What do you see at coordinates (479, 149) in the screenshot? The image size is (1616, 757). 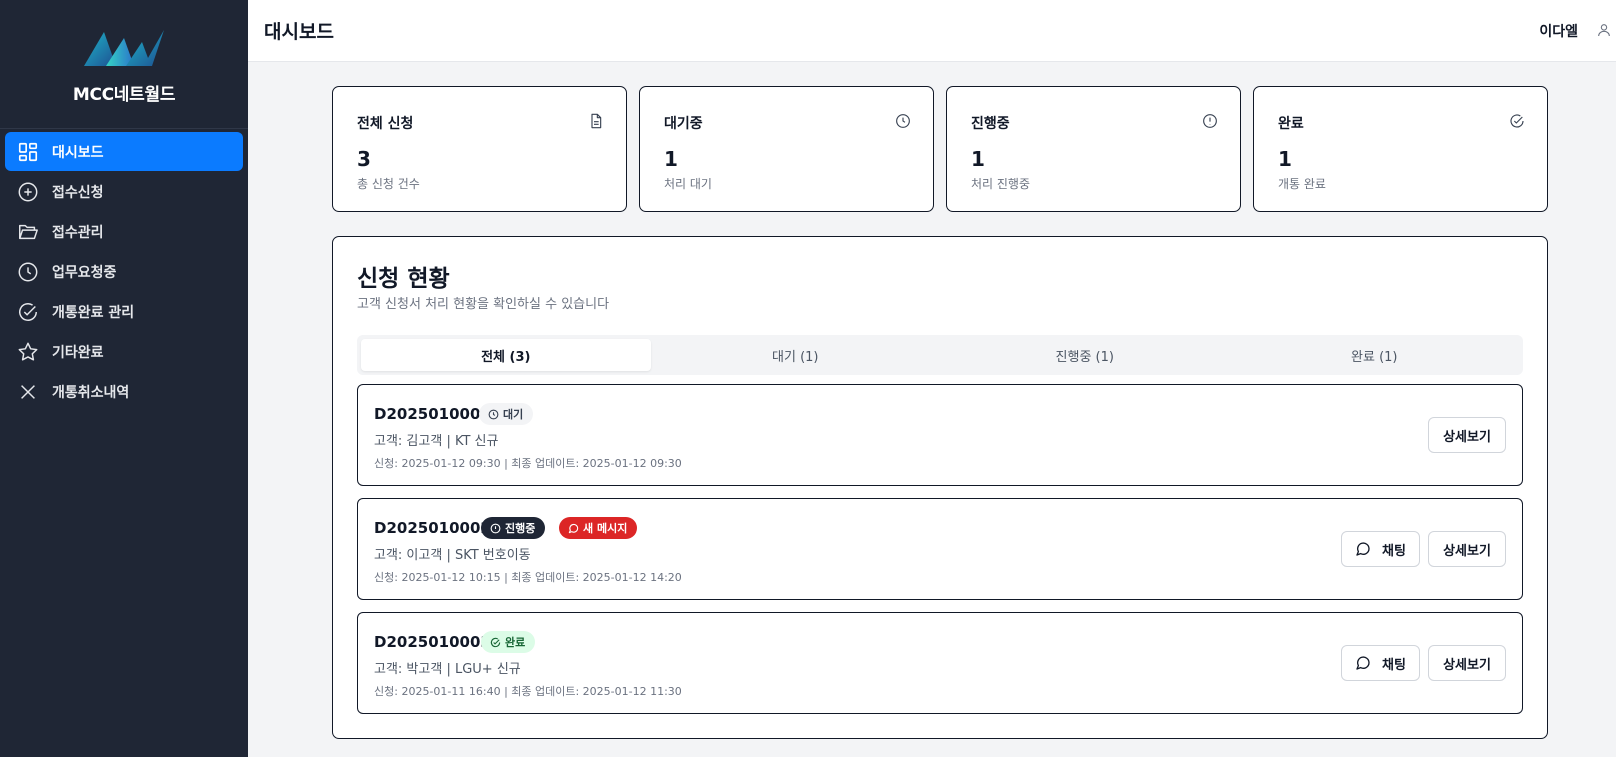 I see `stat-card-total: 전체 신청 3 총 신청 건수` at bounding box center [479, 149].